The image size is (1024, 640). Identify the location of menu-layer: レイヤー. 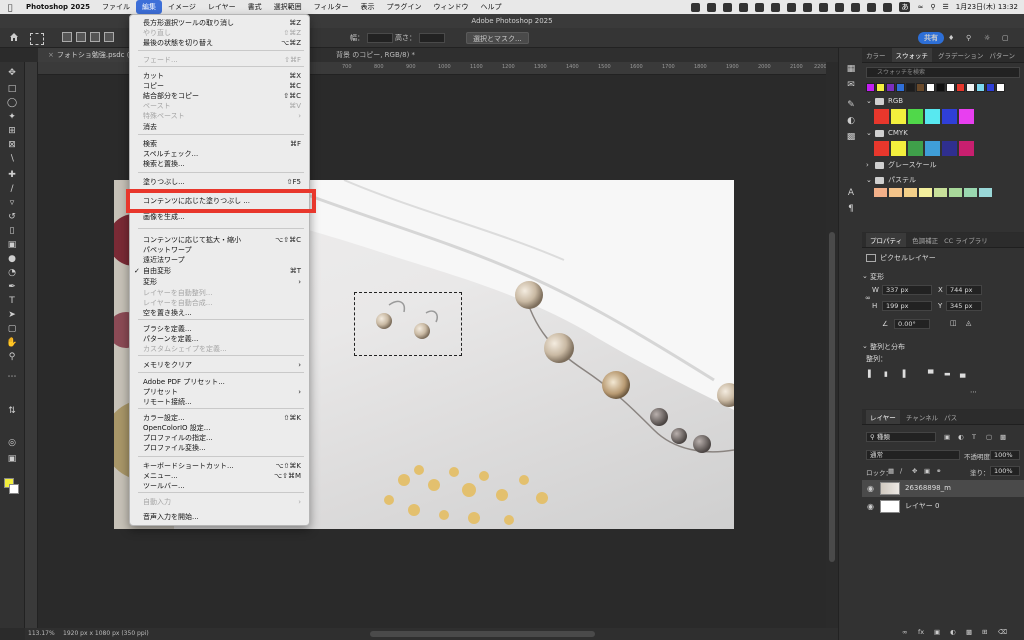
(222, 7).